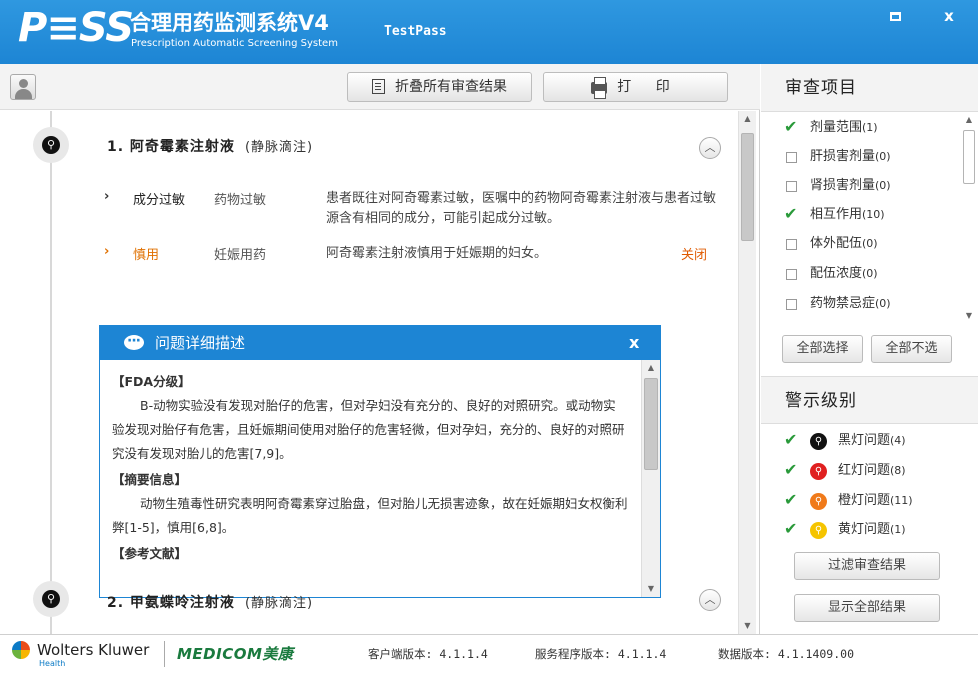  What do you see at coordinates (52, 663) in the screenshot?
I see `wolters-kluwer-sub: Health` at bounding box center [52, 663].